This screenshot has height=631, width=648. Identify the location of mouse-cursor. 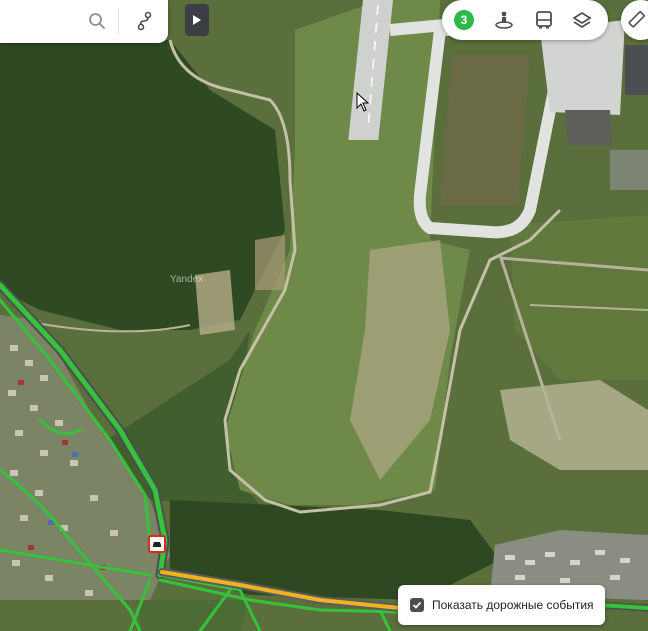
(363, 102).